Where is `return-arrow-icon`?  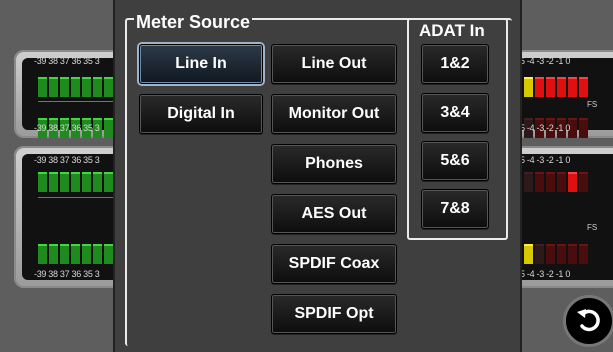 return-arrow-icon is located at coordinates (588, 320).